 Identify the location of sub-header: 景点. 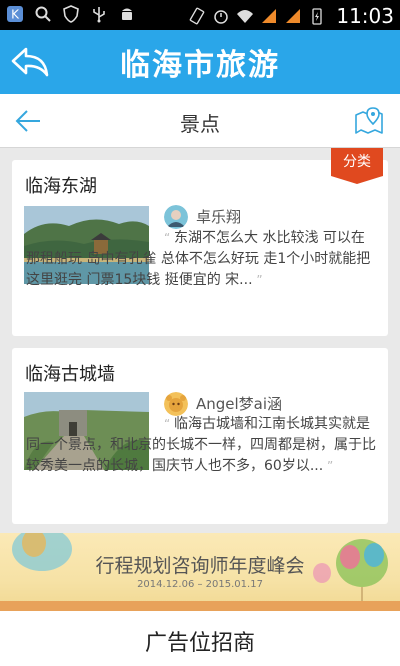
(200, 121).